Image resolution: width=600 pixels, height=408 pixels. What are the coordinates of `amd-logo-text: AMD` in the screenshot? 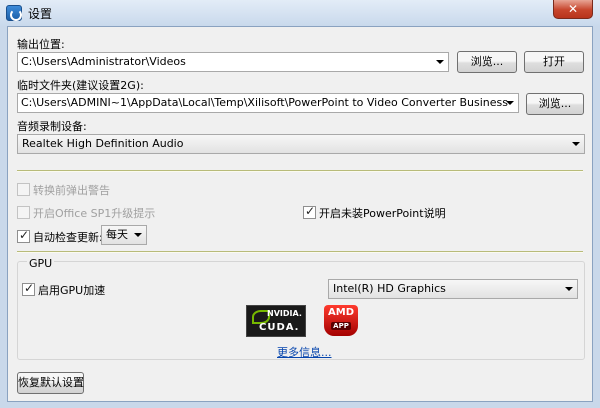 It's located at (341, 312).